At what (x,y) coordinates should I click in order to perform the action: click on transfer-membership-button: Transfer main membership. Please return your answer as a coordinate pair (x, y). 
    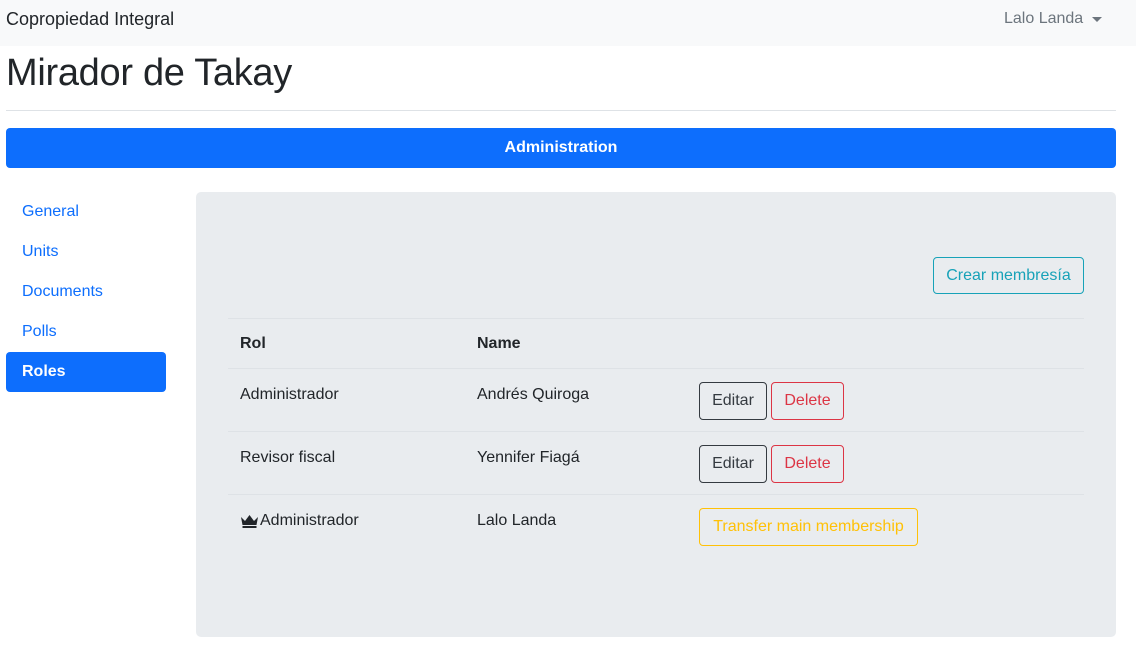
    Looking at the image, I should click on (808, 527).